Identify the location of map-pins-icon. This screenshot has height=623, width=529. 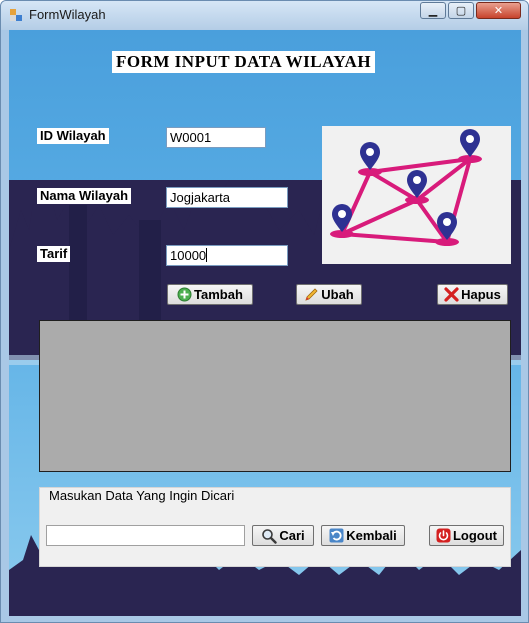
(416, 195).